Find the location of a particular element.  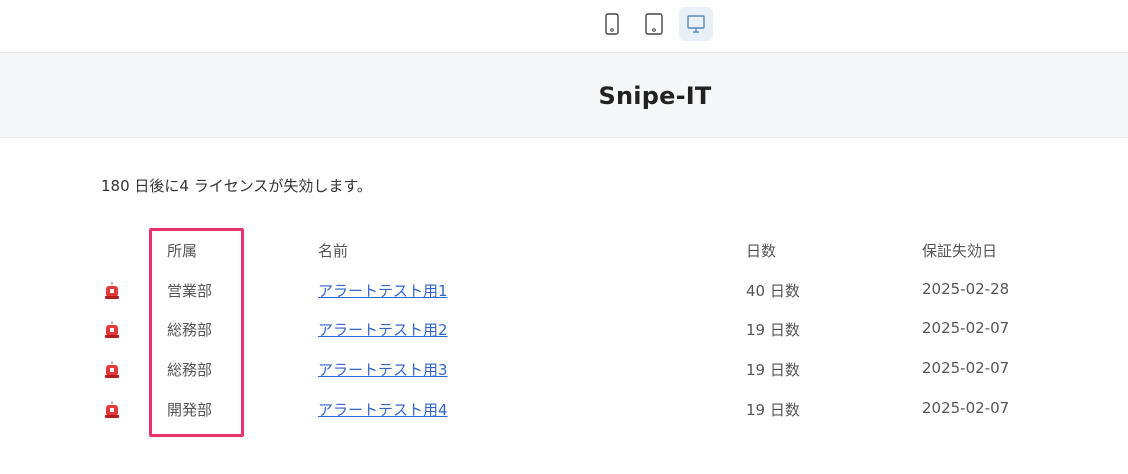

column-header-days: 日数 is located at coordinates (761, 251).